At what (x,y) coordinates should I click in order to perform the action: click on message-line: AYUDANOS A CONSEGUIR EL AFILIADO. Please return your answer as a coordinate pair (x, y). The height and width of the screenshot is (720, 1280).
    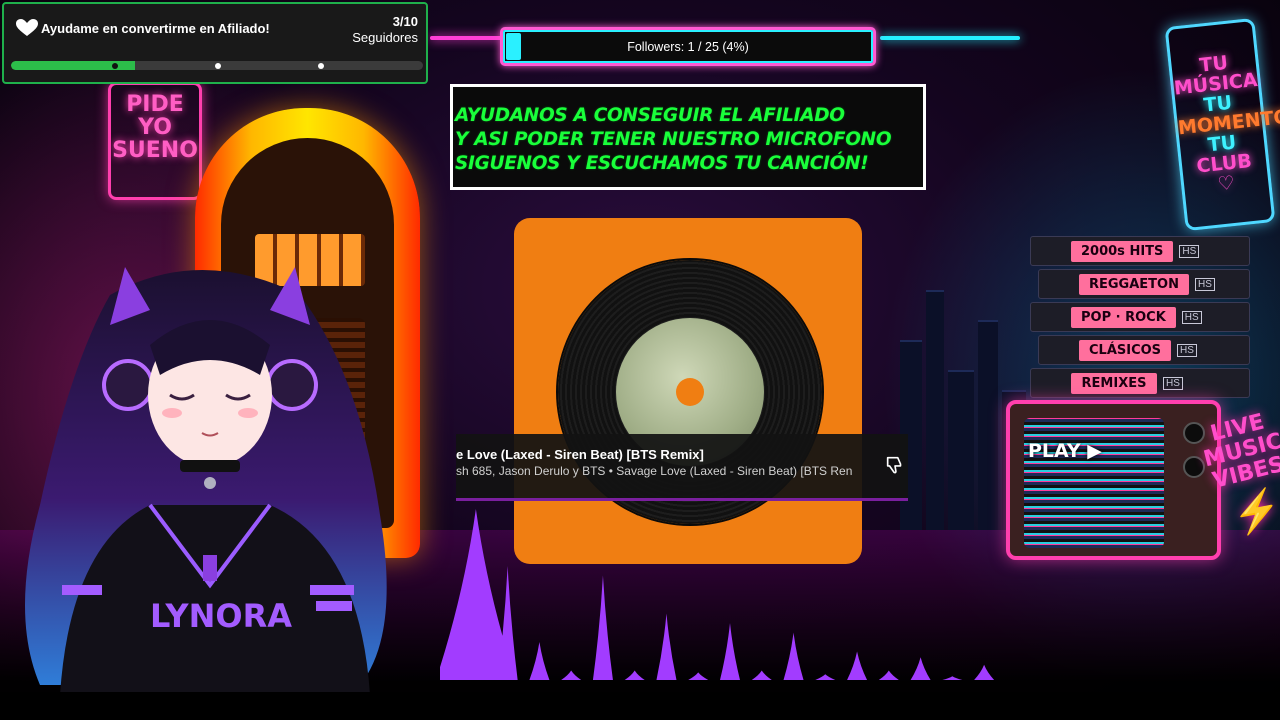
    Looking at the image, I should click on (650, 115).